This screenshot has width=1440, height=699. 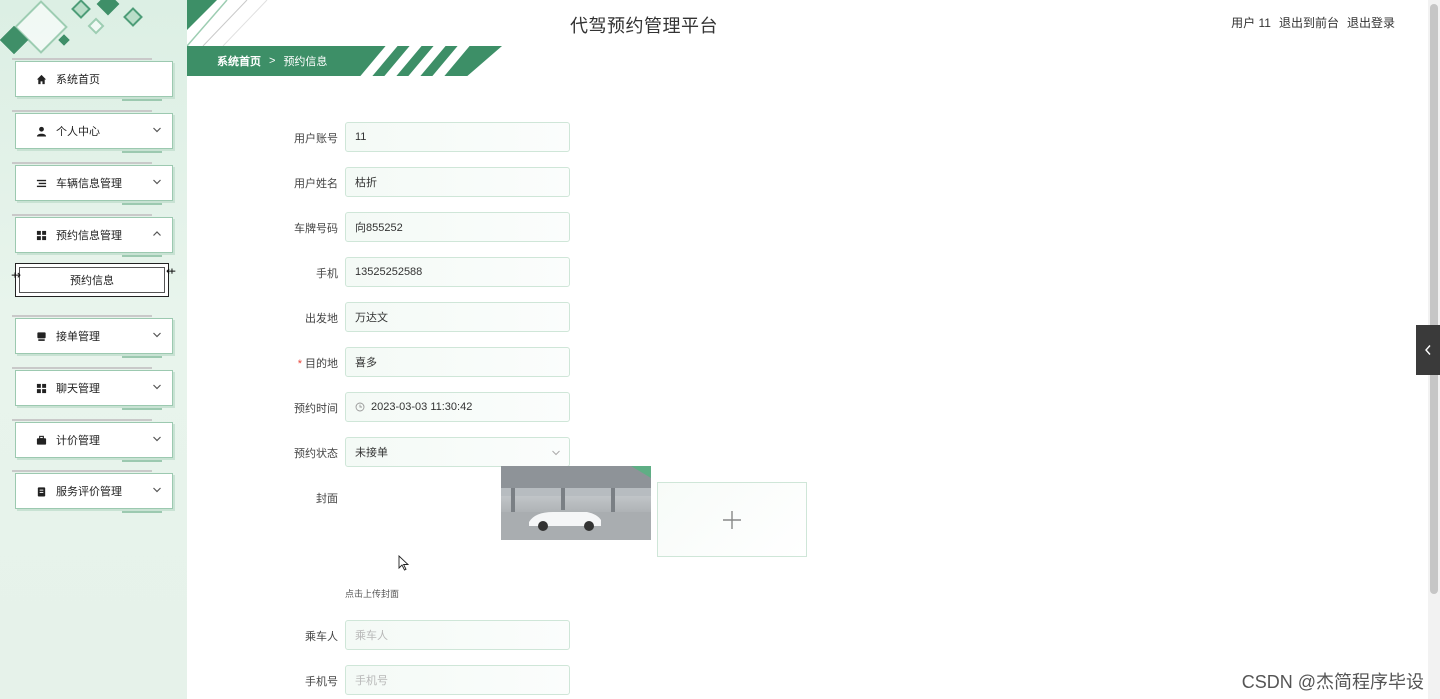 What do you see at coordinates (371, 453) in the screenshot?
I see `status-value: 未接单` at bounding box center [371, 453].